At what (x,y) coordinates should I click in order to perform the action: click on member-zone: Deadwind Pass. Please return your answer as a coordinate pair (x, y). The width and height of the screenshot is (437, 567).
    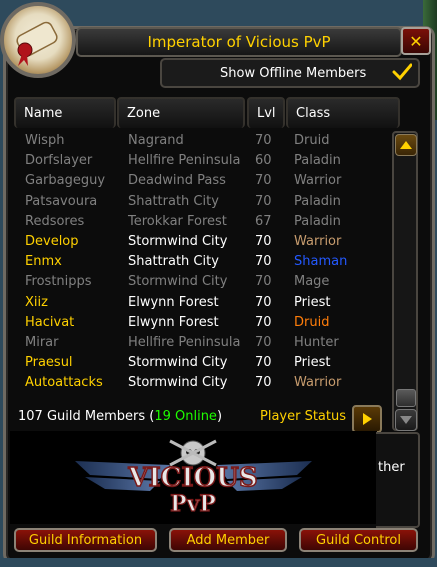
    Looking at the image, I should click on (177, 181).